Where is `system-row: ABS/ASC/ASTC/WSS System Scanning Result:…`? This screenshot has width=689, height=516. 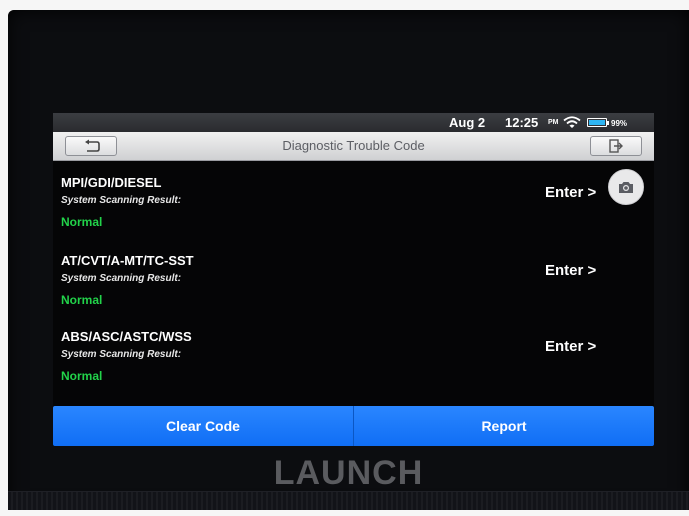 system-row: ABS/ASC/ASTC/WSS System Scanning Result:… is located at coordinates (353, 368).